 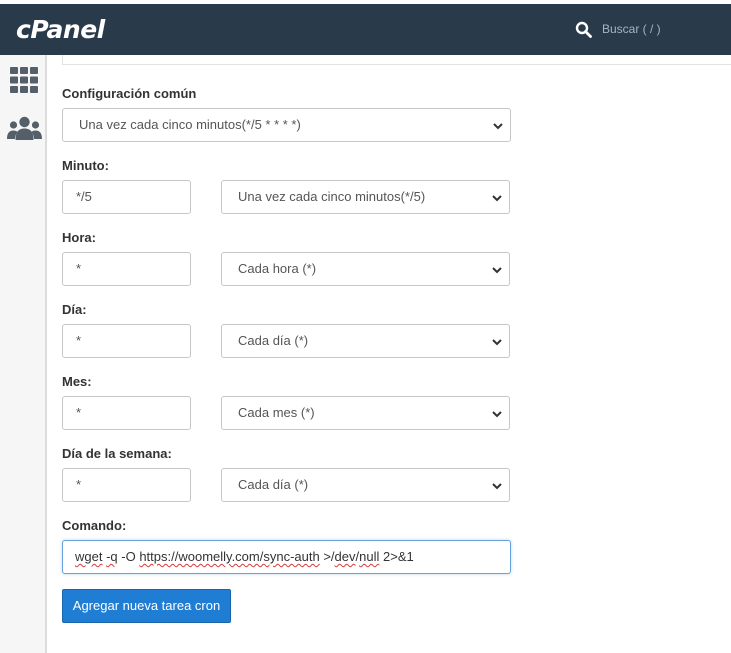 I want to click on minute-label: Minuto:, so click(x=85, y=165).